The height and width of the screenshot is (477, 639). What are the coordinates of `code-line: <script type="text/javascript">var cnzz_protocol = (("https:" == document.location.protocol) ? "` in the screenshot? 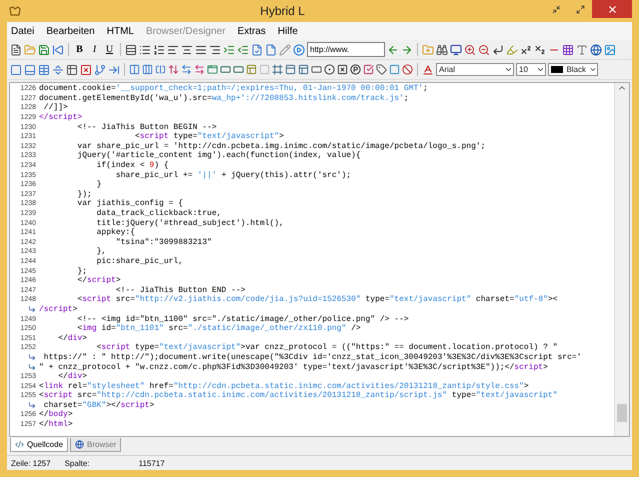 It's located at (327, 347).